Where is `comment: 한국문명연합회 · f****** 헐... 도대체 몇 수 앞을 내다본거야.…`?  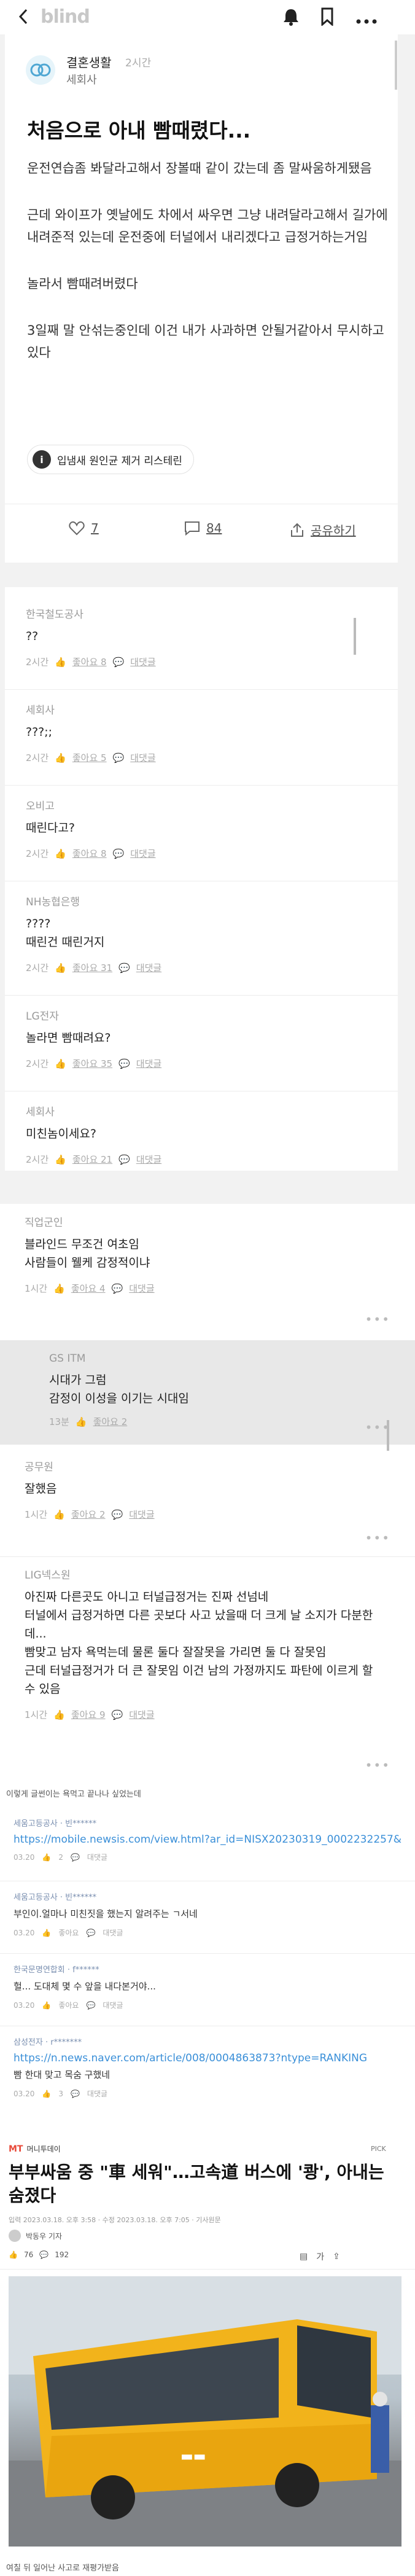
comment: 한국문명연합회 · f****** 헐... 도대체 몇 수 앞을 내다본거야.… is located at coordinates (210, 1986).